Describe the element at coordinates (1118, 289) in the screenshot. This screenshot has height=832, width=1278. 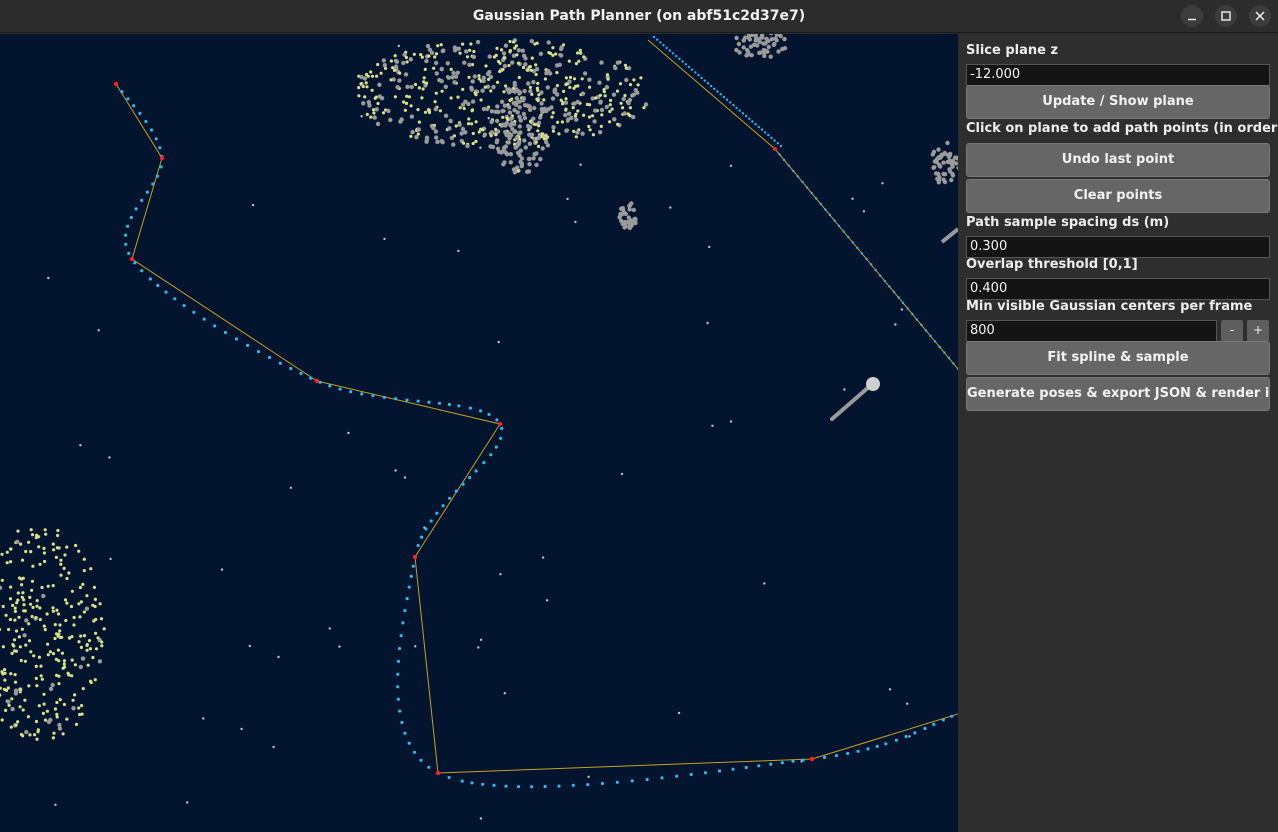
I see `overlap-input: 0.400` at that location.